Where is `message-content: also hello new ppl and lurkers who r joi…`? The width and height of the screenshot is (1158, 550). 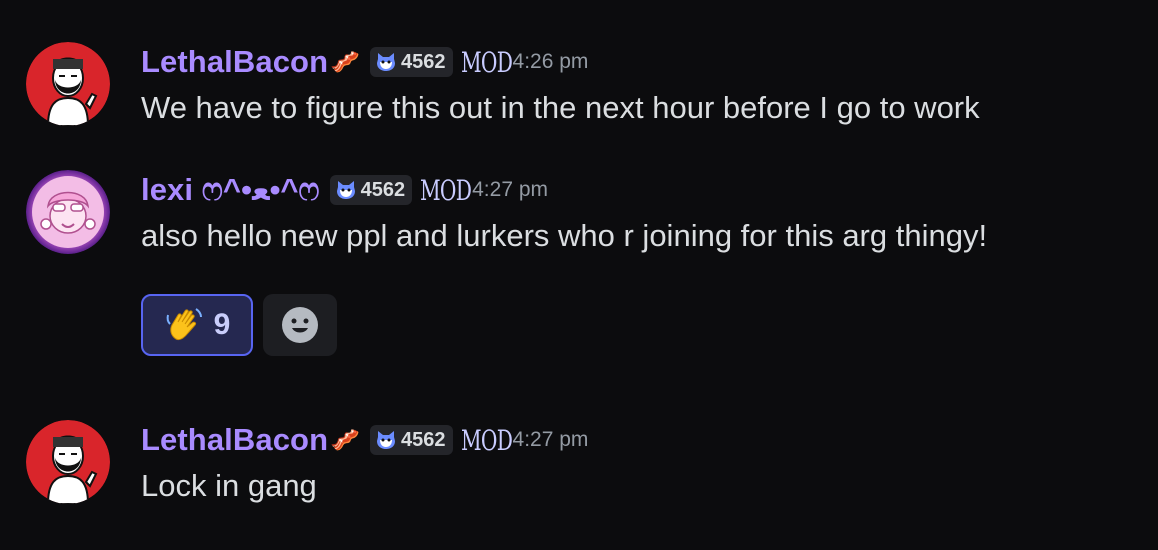 message-content: also hello new ppl and lurkers who r joi… is located at coordinates (564, 235).